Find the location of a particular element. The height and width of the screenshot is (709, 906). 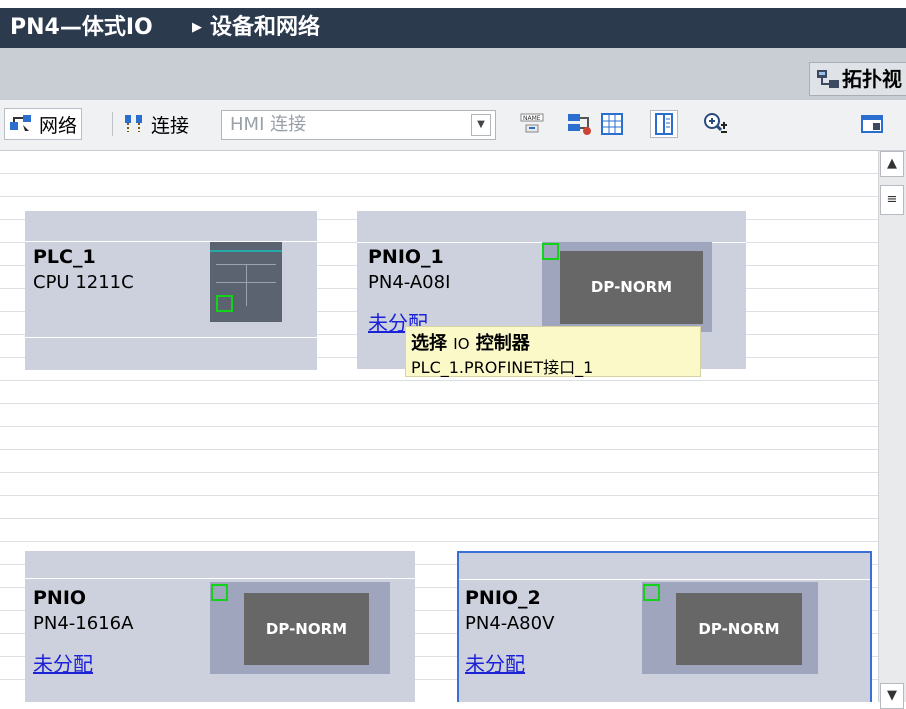

zoom-in-icon is located at coordinates (716, 124).